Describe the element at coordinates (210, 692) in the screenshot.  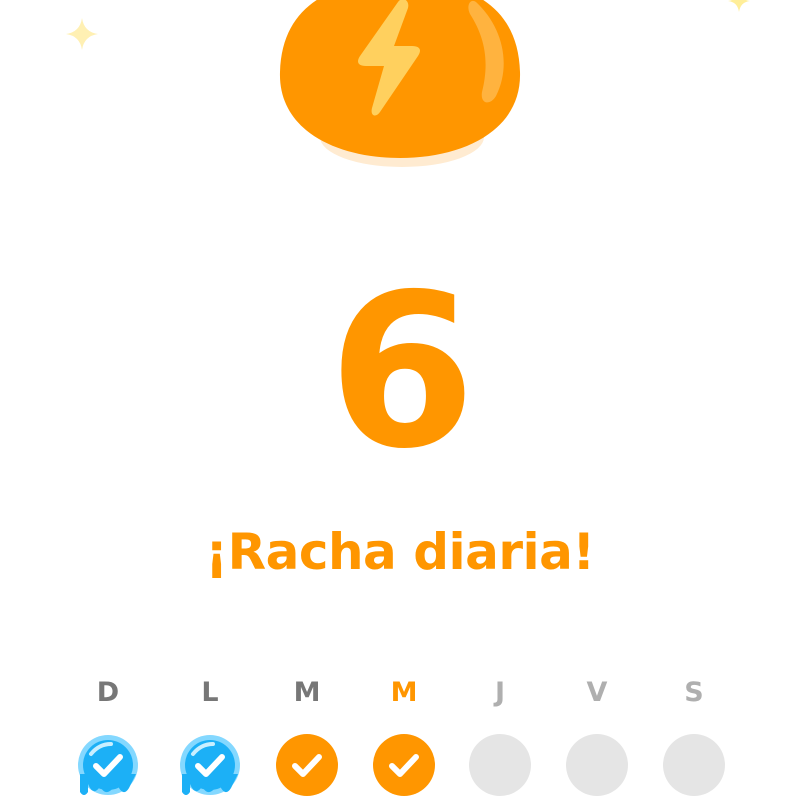
I see `day-label: L` at that location.